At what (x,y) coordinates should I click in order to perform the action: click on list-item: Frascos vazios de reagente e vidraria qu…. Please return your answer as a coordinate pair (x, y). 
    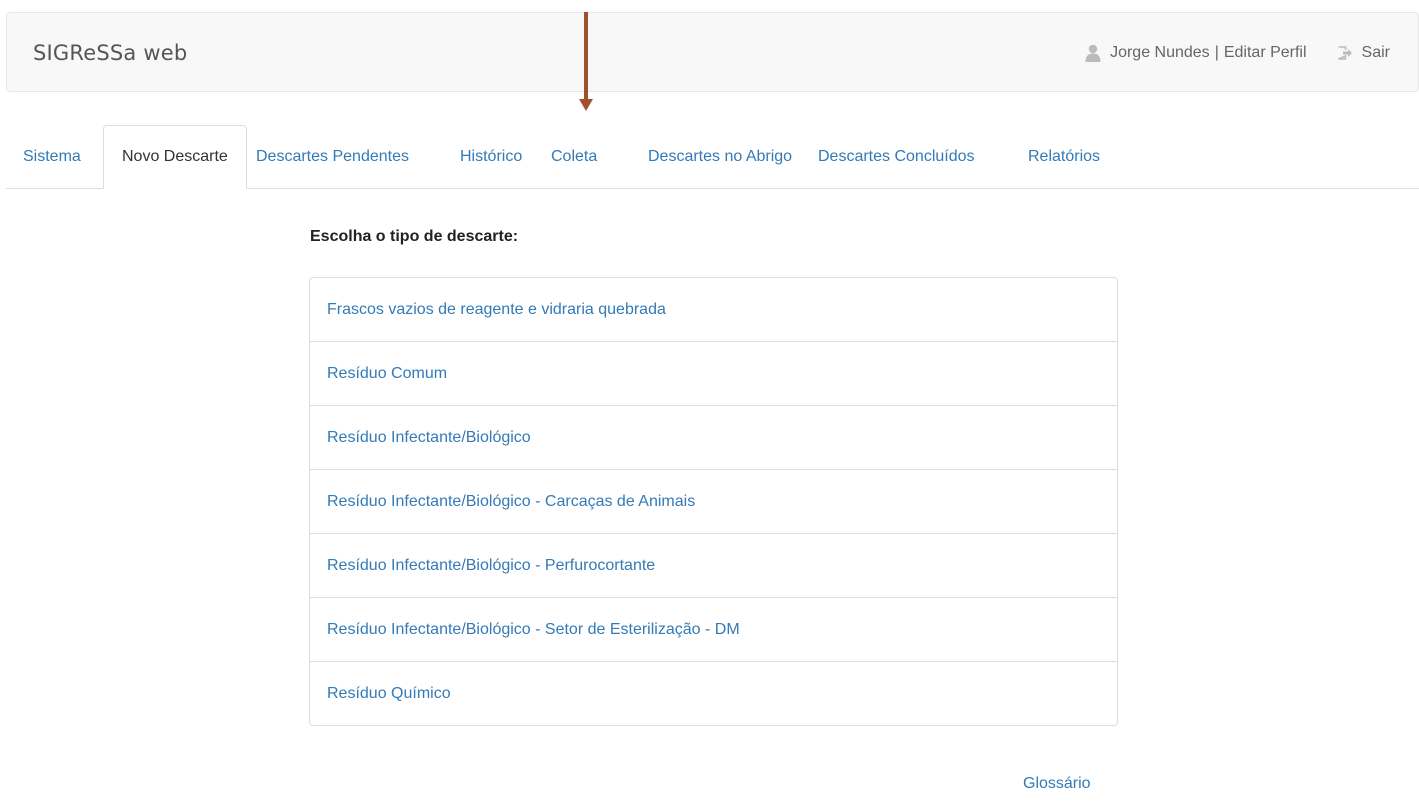
    Looking at the image, I should click on (713, 309).